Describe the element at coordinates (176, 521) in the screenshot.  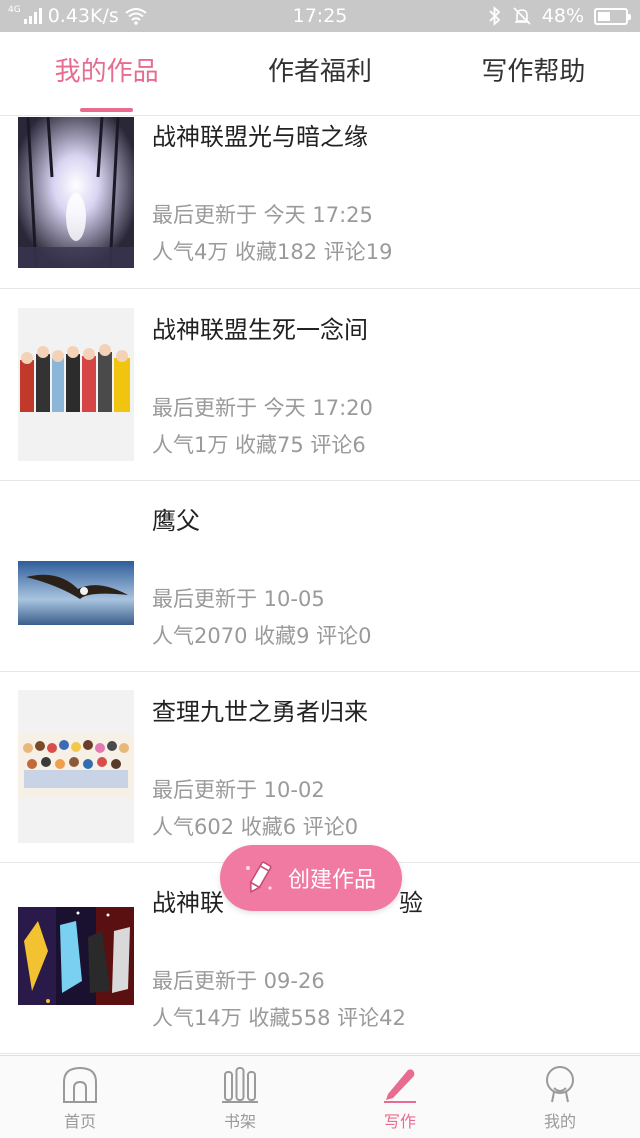
I see `work-title: 鹰父` at that location.